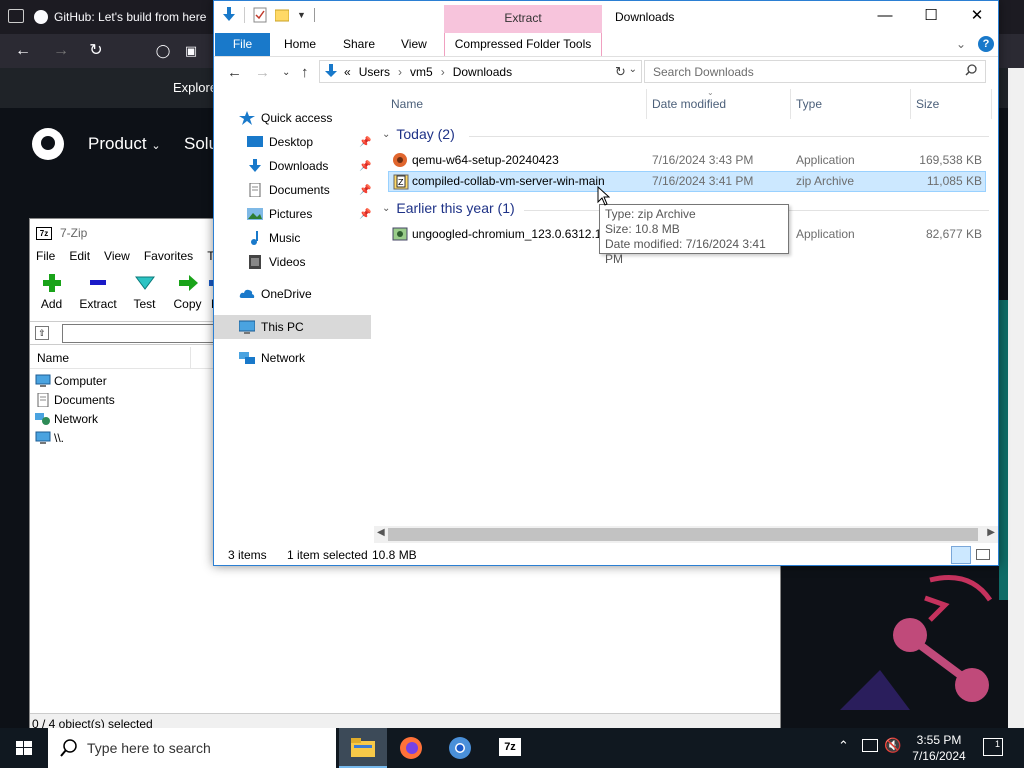 The height and width of the screenshot is (768, 1024). What do you see at coordinates (286, 72) in the screenshot?
I see `recent-locations-icon: ⌄` at bounding box center [286, 72].